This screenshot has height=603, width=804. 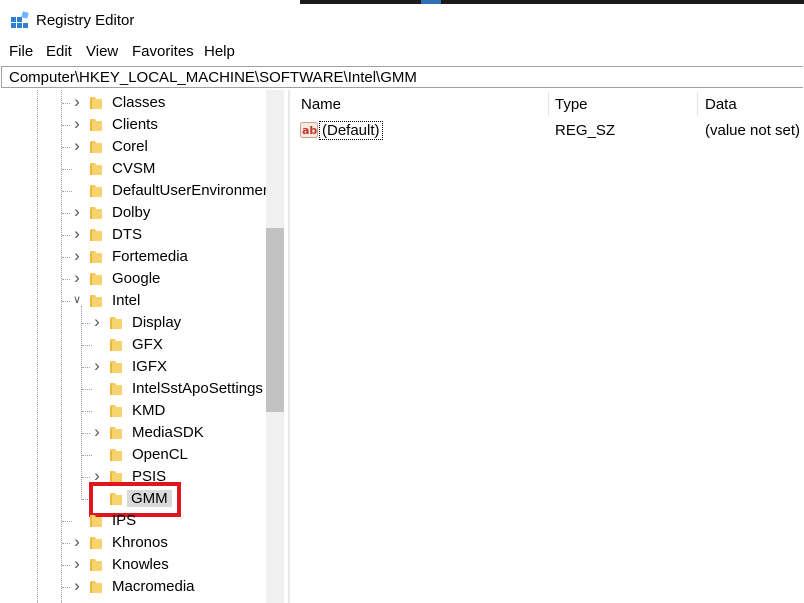 What do you see at coordinates (135, 125) in the screenshot?
I see `tree-item-clients: › Clients` at bounding box center [135, 125].